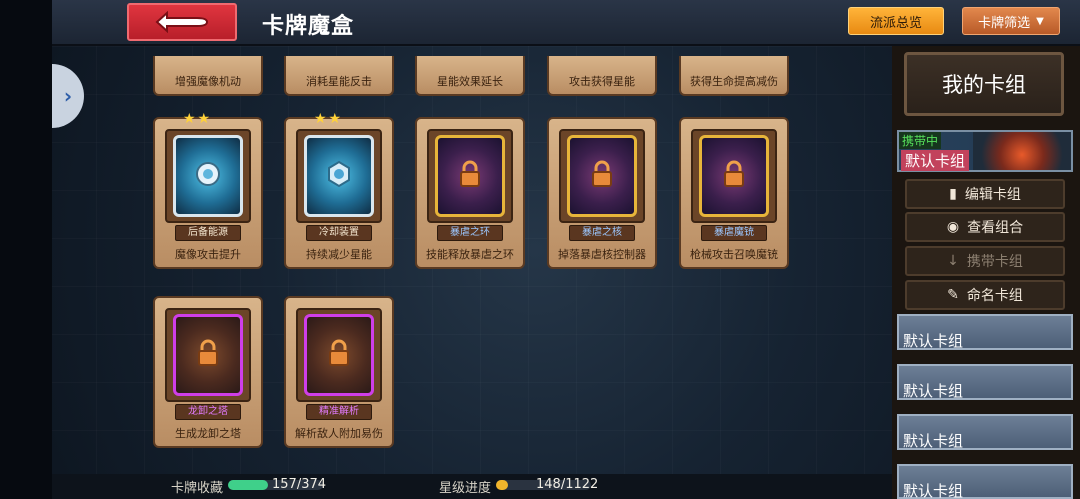 Image resolution: width=1080 pixels, height=499 pixels. I want to click on card-item: 攻击获得星能, so click(602, 76).